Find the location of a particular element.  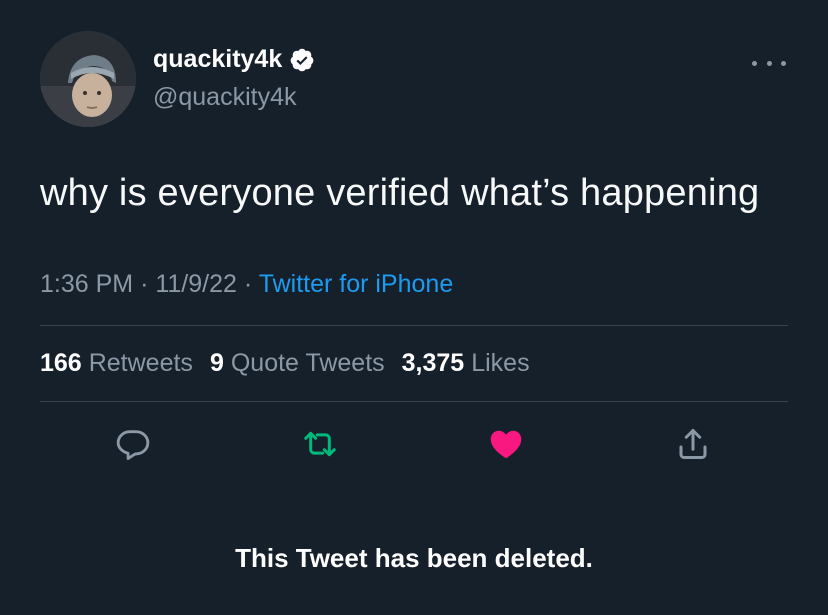

like-icon is located at coordinates (506, 444).